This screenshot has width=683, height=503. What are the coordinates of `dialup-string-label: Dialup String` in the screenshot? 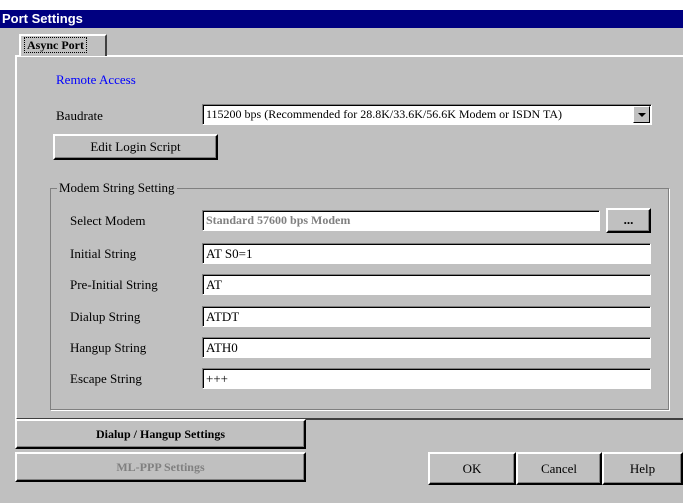 It's located at (105, 316).